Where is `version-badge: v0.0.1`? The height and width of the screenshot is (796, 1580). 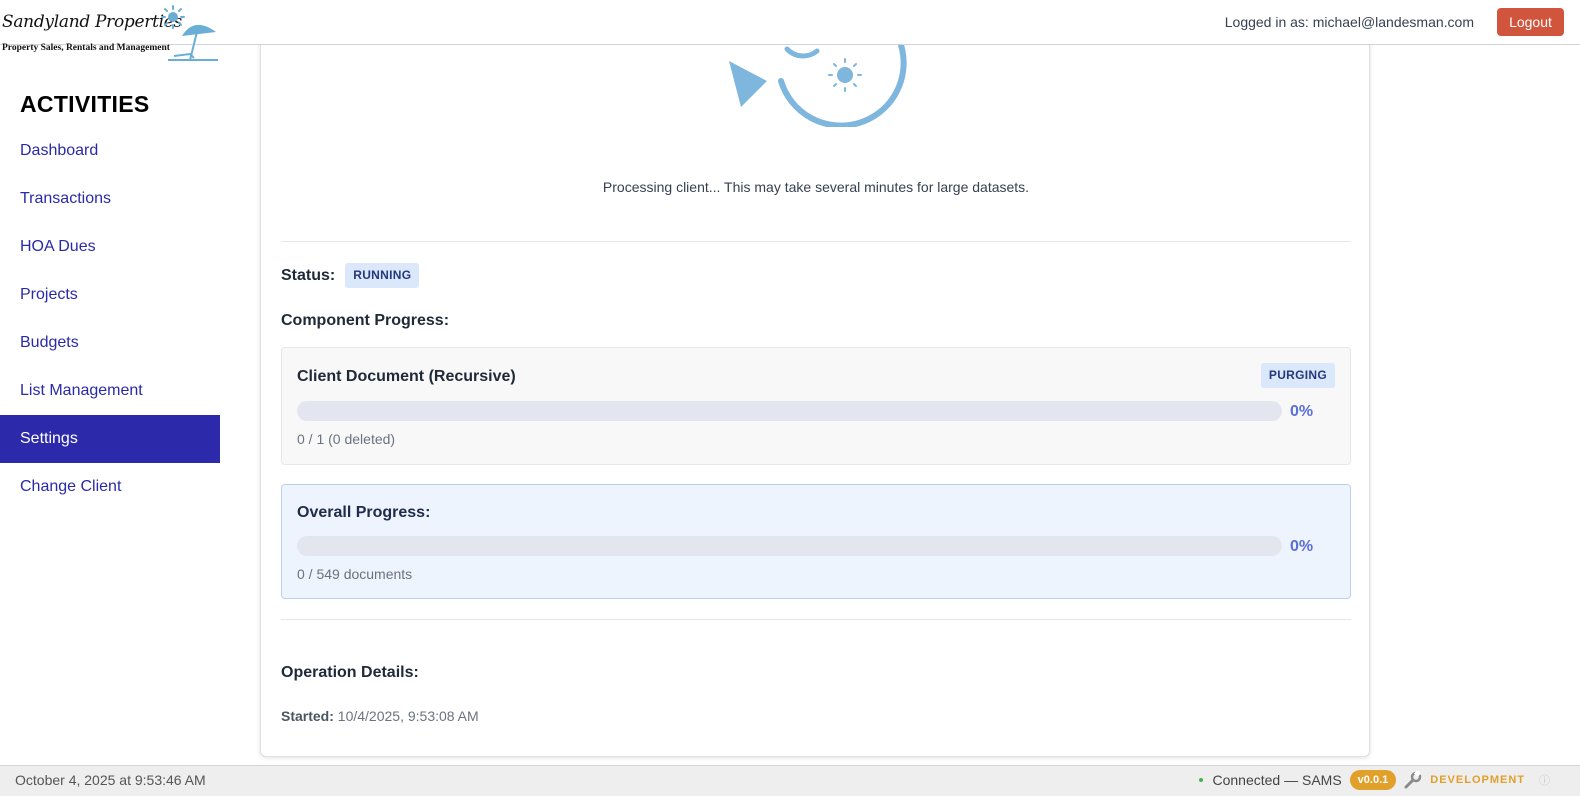 version-badge: v0.0.1 is located at coordinates (1373, 780).